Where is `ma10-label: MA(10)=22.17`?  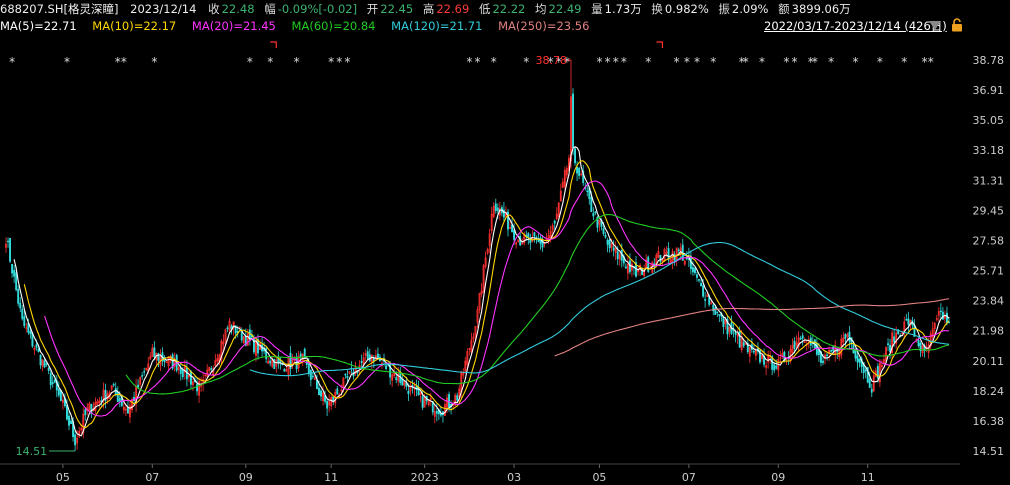 ma10-label: MA(10)=22.17 is located at coordinates (134, 26).